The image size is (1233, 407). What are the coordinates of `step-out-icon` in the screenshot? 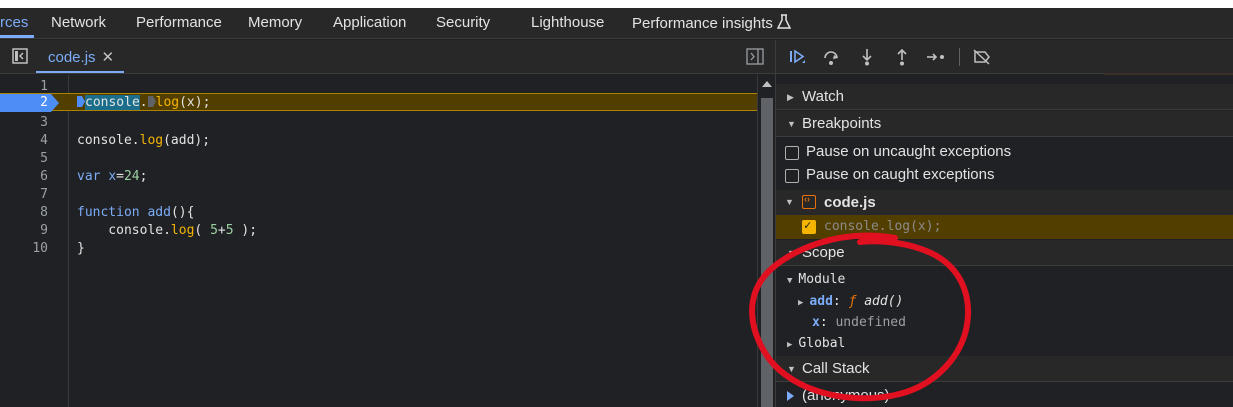 It's located at (902, 57).